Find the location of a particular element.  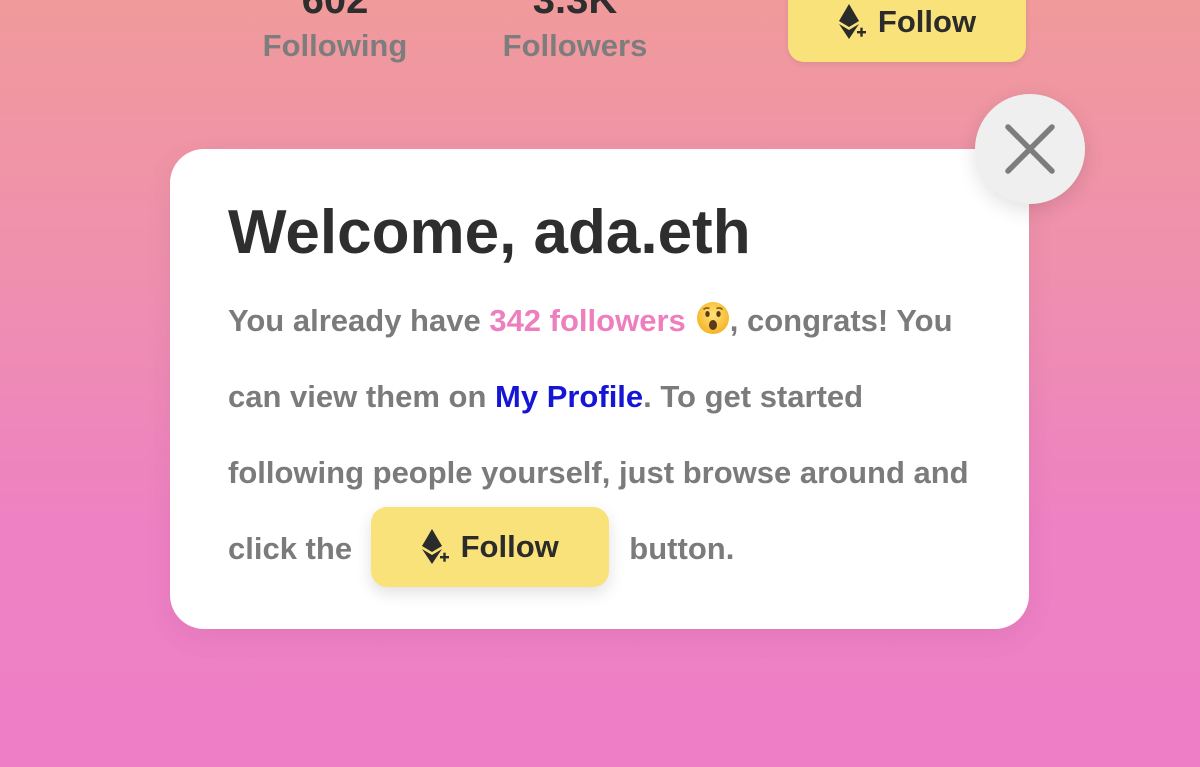

inline-follow-label: Follow is located at coordinates (509, 546).